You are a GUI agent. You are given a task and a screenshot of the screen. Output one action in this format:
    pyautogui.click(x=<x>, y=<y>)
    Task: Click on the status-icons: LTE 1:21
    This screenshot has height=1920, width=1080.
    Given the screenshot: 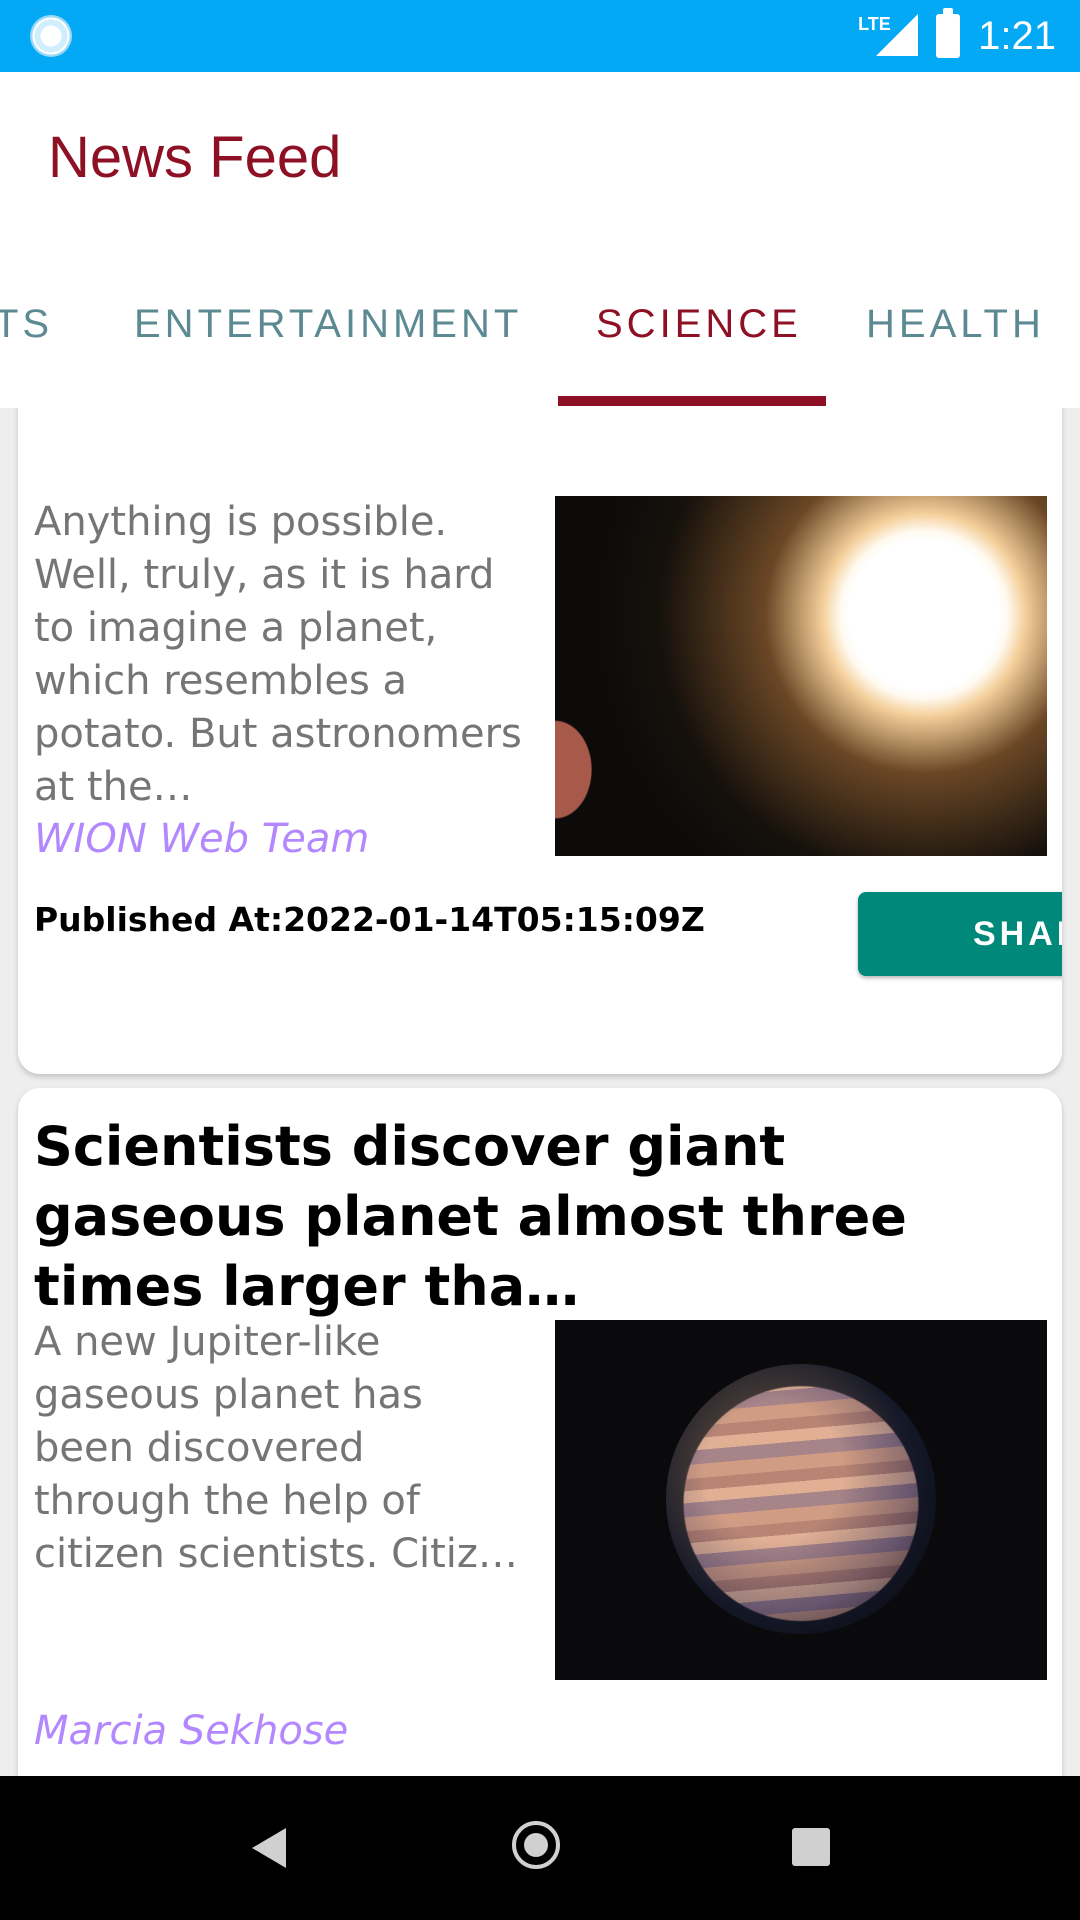 What is the action you would take?
    pyautogui.click(x=957, y=36)
    